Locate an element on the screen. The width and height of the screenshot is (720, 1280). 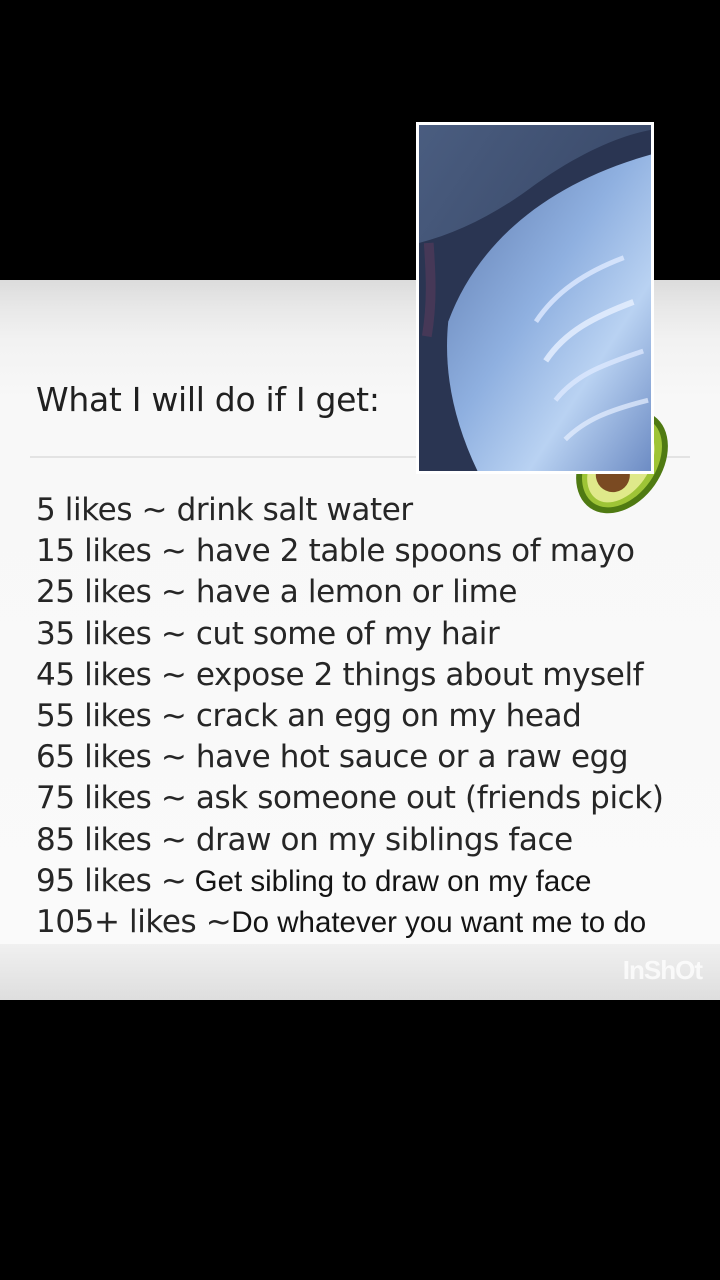
likes-count: 105+ likes ~ is located at coordinates (134, 921).